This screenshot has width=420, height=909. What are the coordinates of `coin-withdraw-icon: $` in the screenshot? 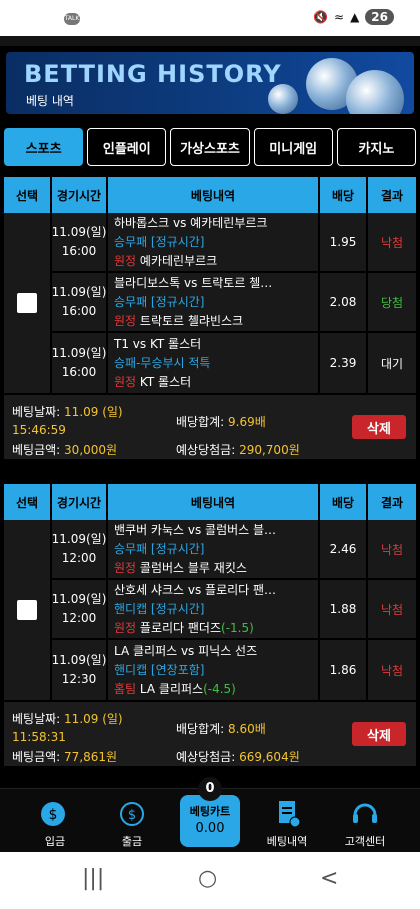 It's located at (132, 814).